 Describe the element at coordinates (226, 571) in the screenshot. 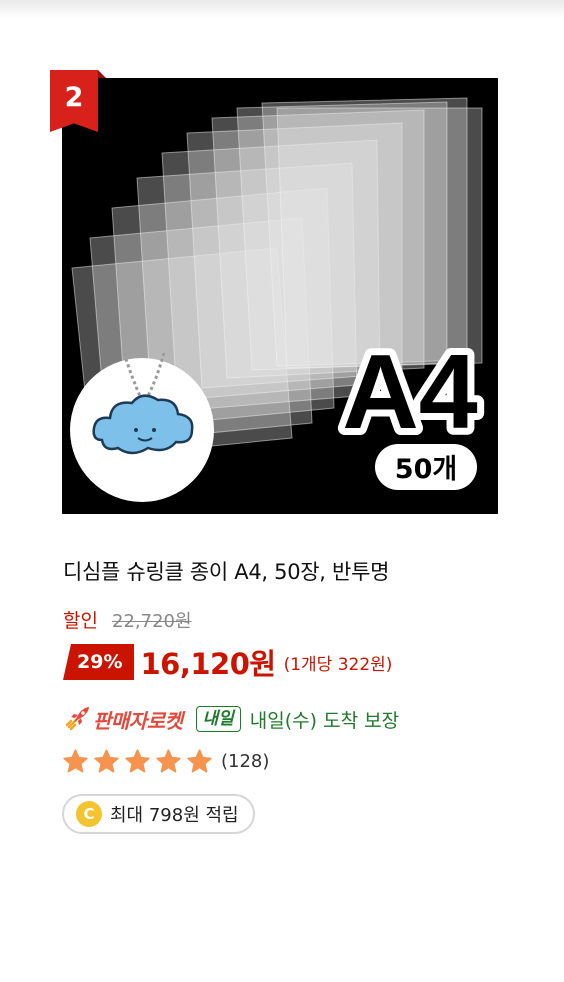

I see `product-title: 디심플 슈링클 종이 A4, 50장, 반투명` at that location.